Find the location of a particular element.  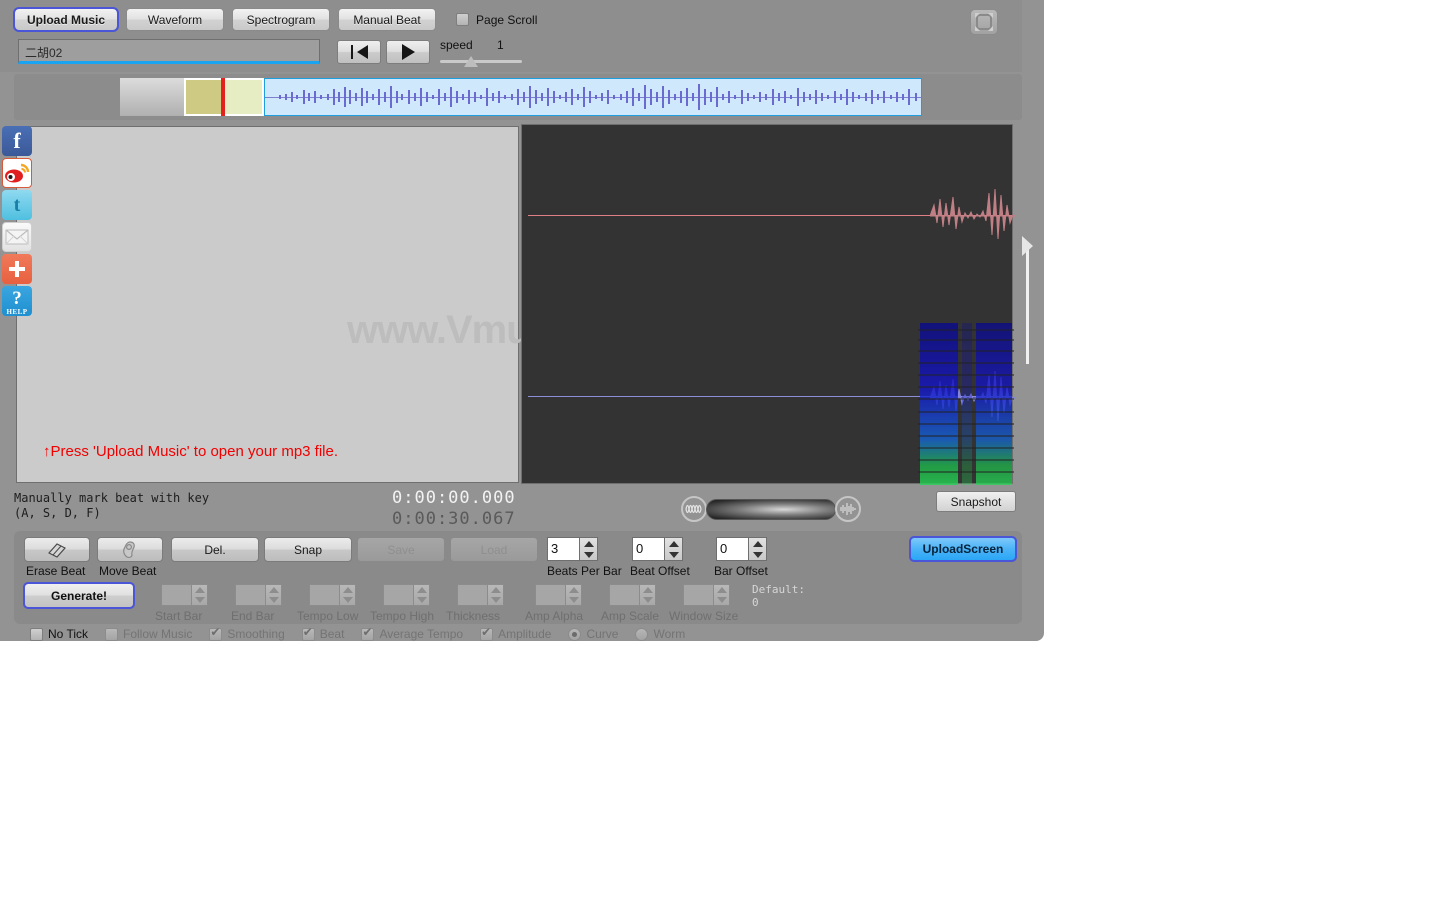

email-icon is located at coordinates (17, 237).